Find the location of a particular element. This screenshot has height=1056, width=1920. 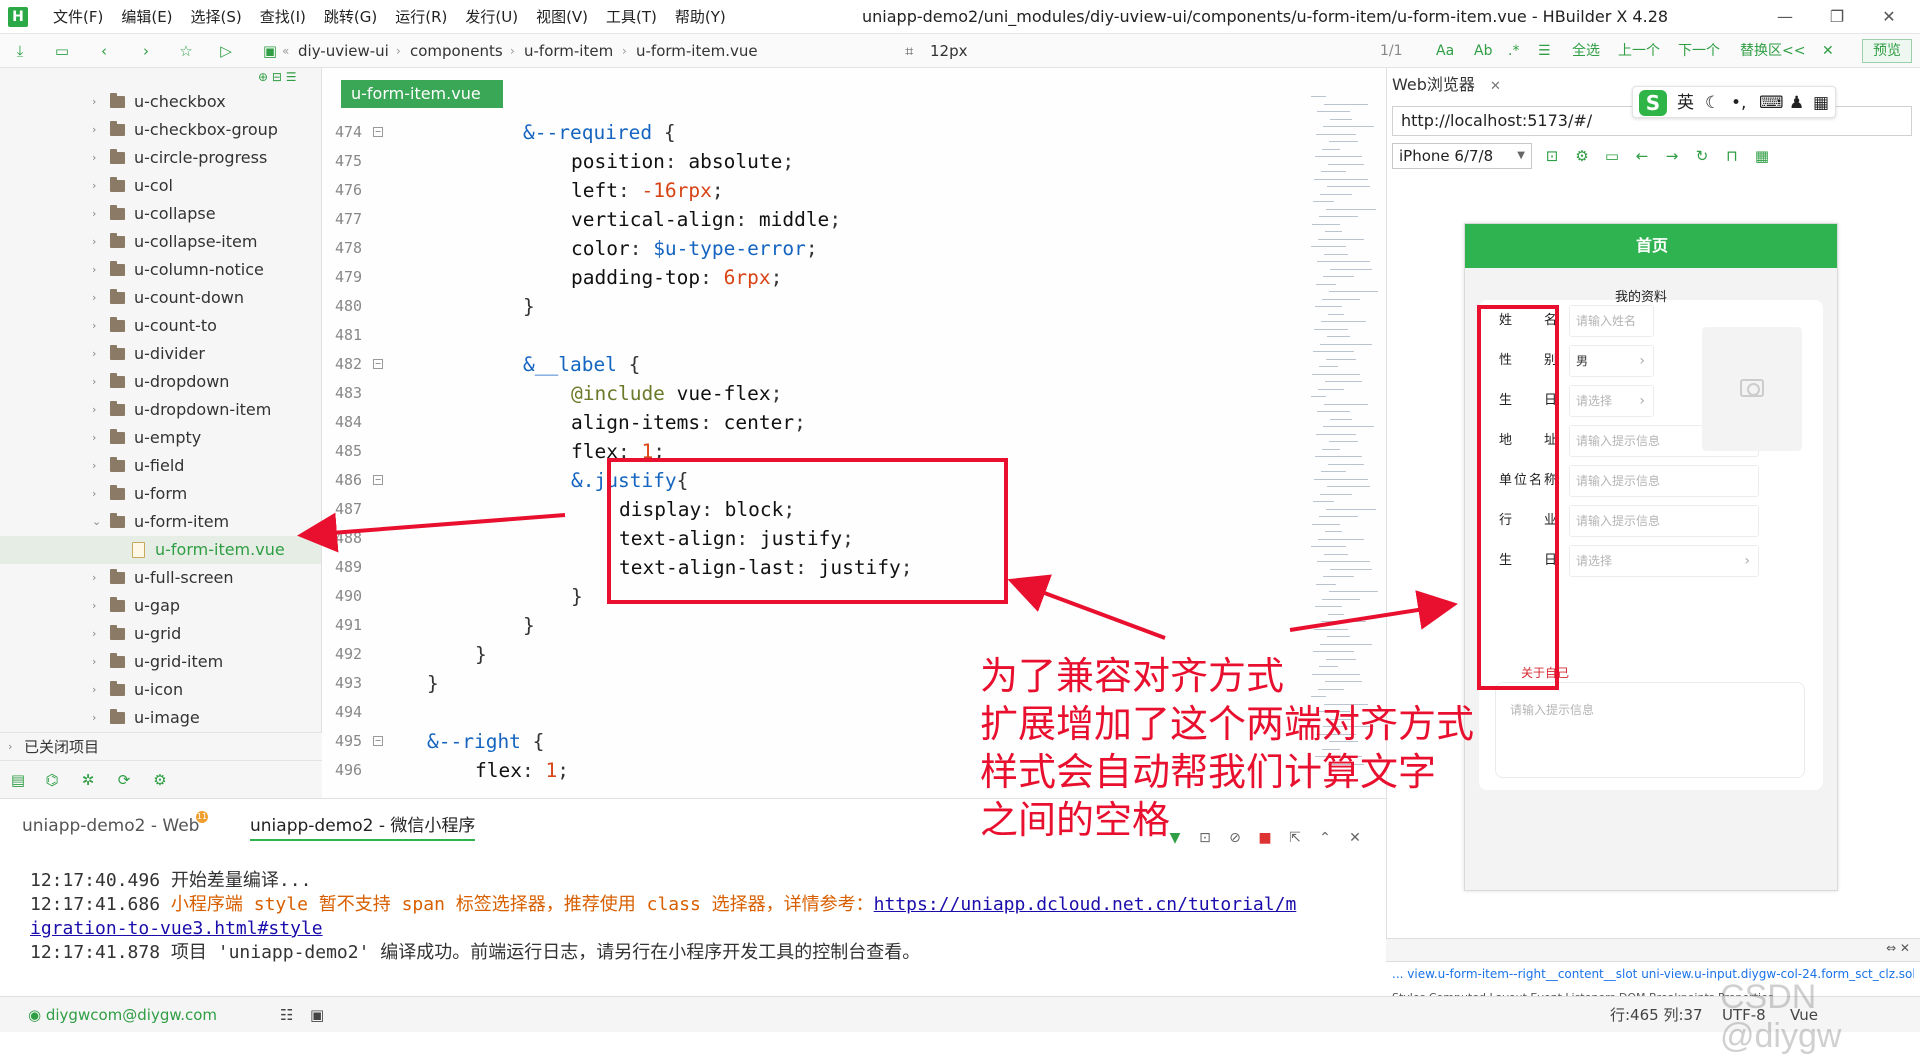

new-file-icon: ⤓ is located at coordinates (20, 51).